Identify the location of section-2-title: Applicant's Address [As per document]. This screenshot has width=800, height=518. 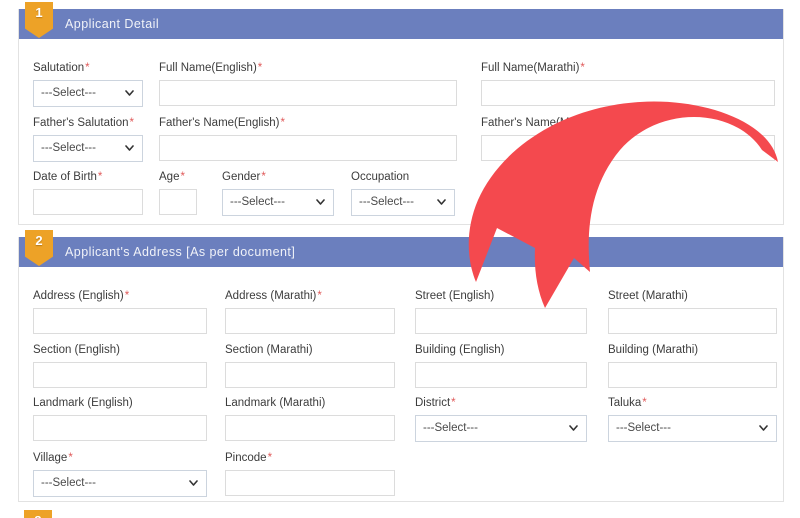
(180, 252).